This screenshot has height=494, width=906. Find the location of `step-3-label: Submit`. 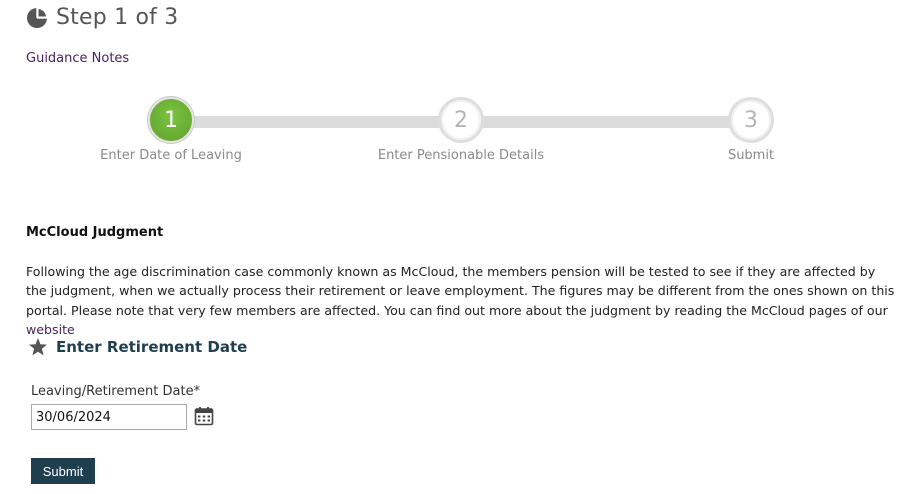

step-3-label: Submit is located at coordinates (751, 155).